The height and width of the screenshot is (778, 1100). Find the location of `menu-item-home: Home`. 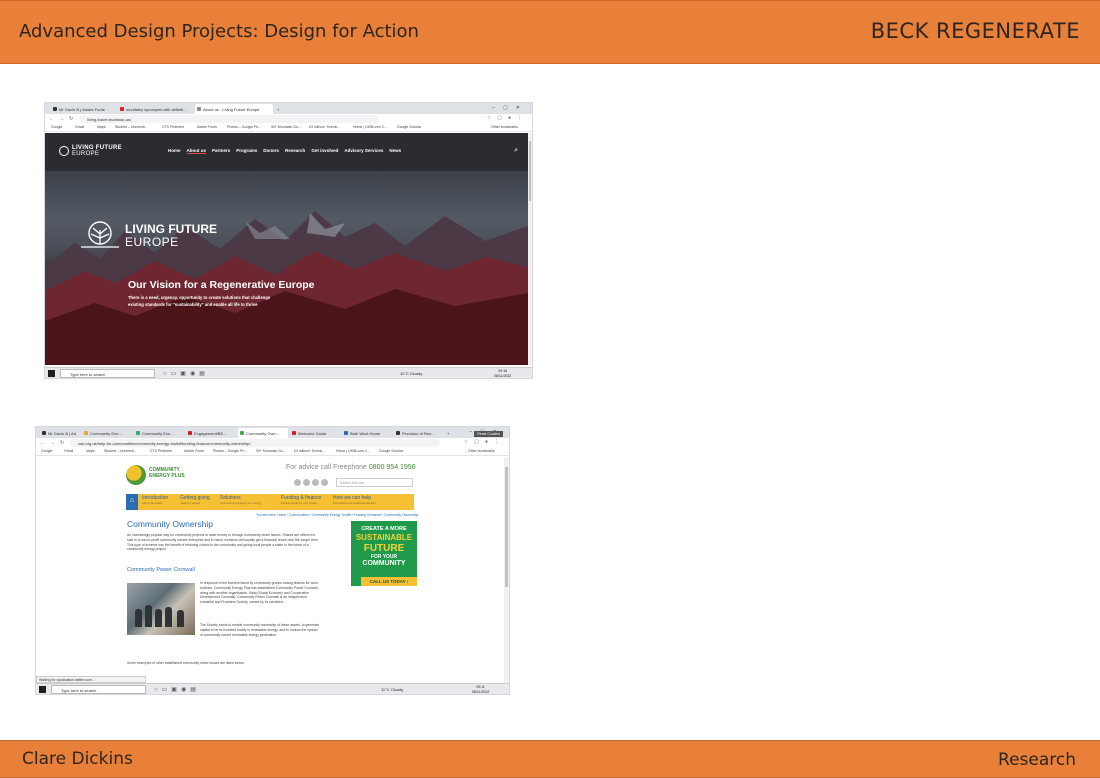

menu-item-home: Home is located at coordinates (174, 151).